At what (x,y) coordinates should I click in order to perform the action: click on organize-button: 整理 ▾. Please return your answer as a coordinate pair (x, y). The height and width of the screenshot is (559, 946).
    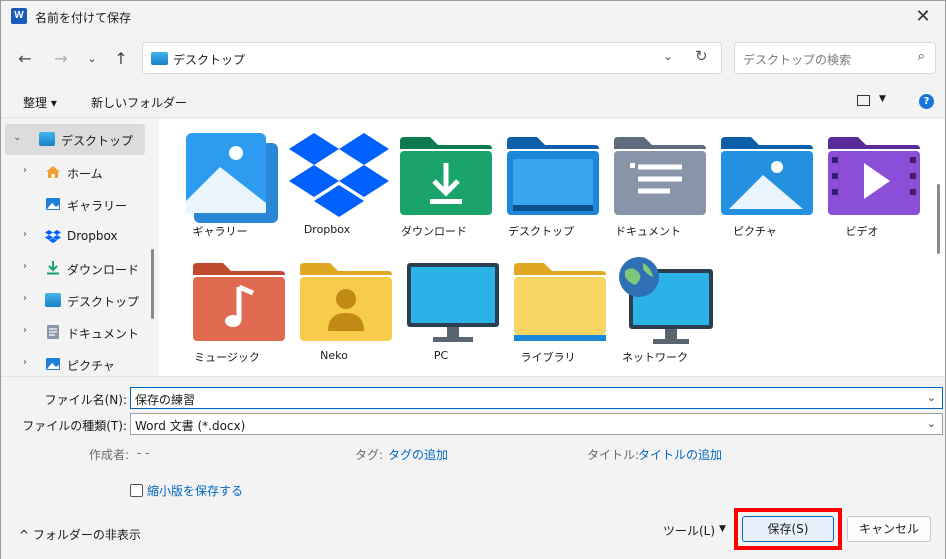
    Looking at the image, I should click on (40, 102).